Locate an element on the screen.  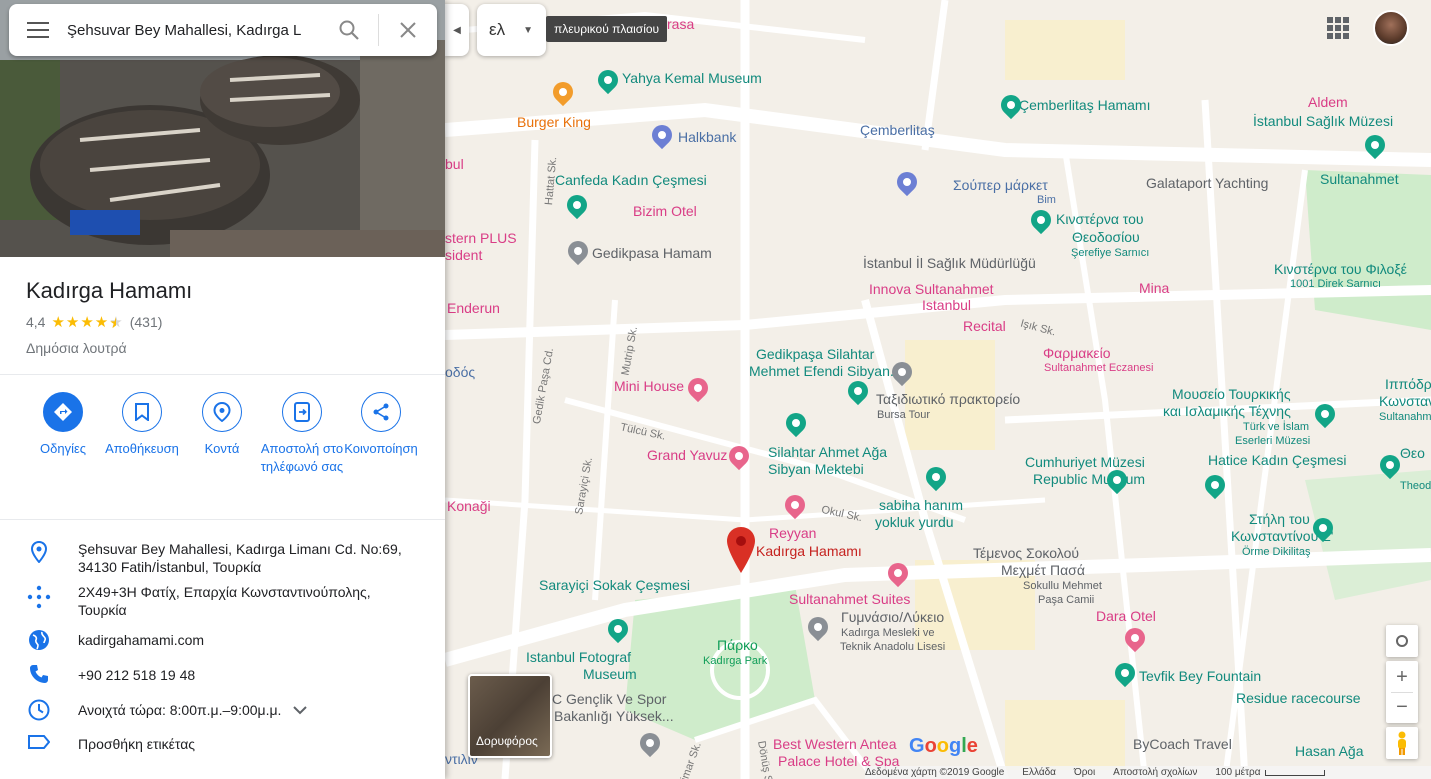
label-sarayici: Sarayiçi Sokak Çeşmesi is located at coordinates (614, 585).